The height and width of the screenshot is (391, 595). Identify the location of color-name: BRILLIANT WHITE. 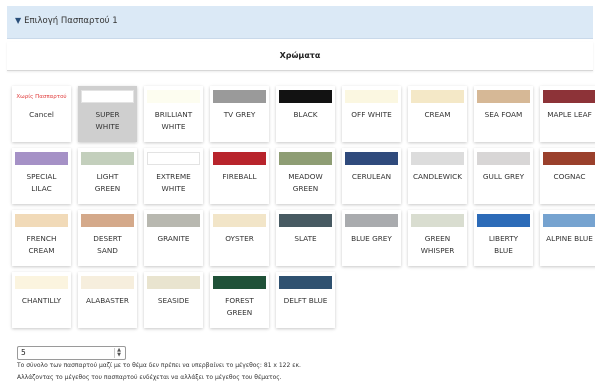
(173, 121).